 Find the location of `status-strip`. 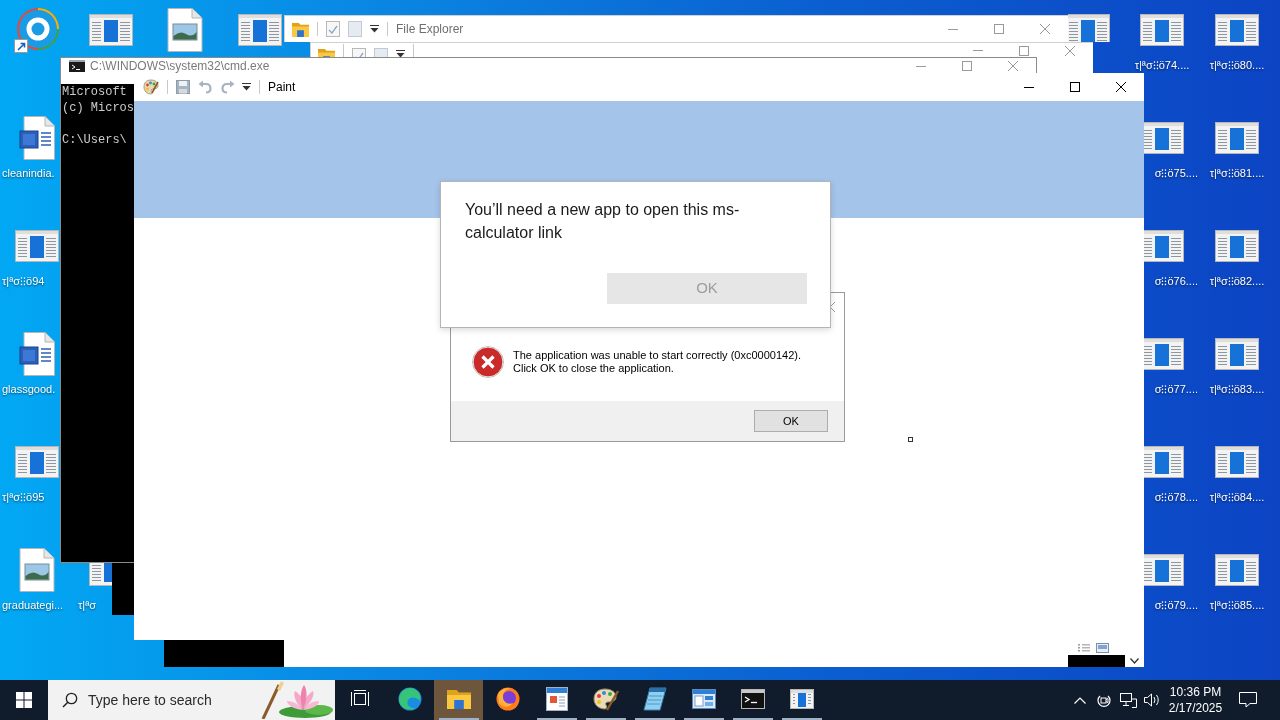

status-strip is located at coordinates (1096, 661).